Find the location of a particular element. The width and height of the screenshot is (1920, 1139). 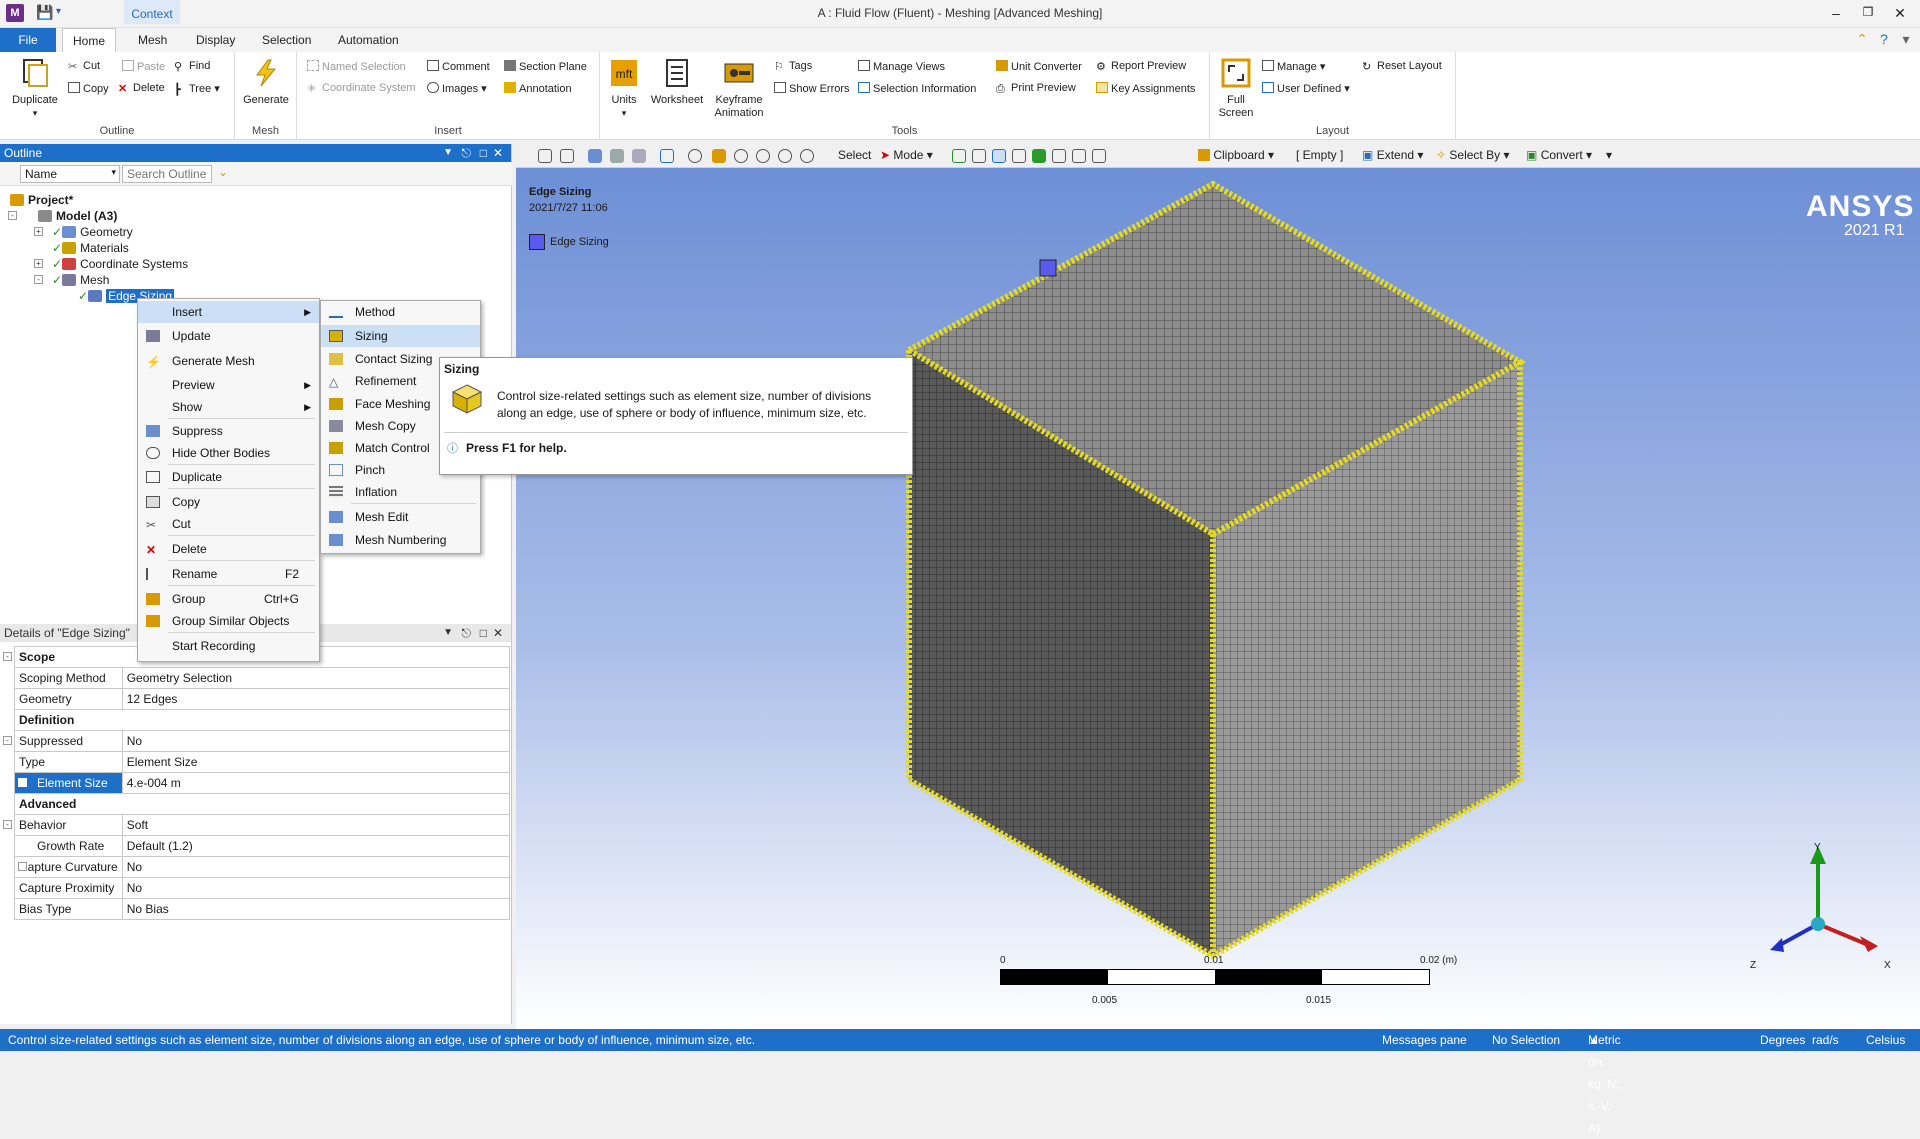

worksheet-button: Worksheet is located at coordinates (677, 82).